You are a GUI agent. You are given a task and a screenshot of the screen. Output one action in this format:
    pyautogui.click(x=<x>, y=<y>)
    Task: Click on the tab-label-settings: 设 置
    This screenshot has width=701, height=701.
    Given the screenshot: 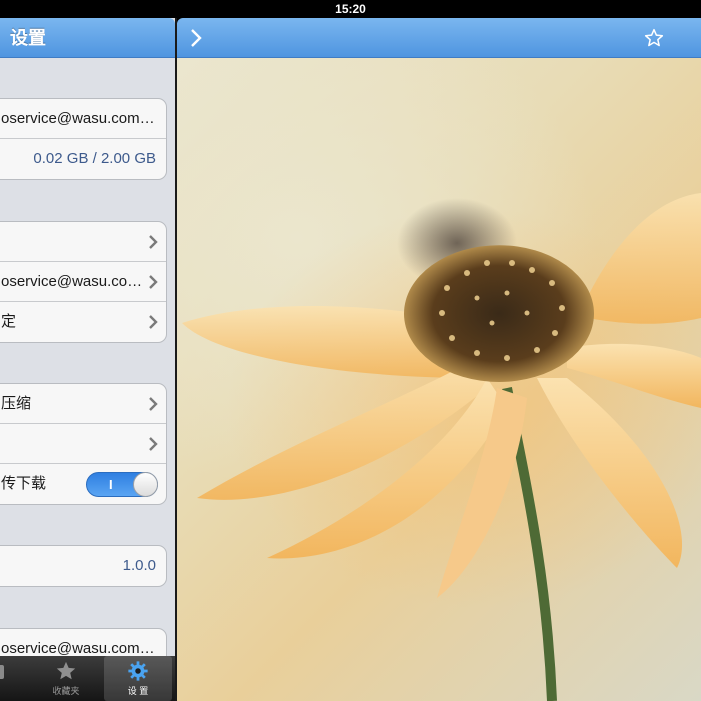 What is the action you would take?
    pyautogui.click(x=138, y=691)
    